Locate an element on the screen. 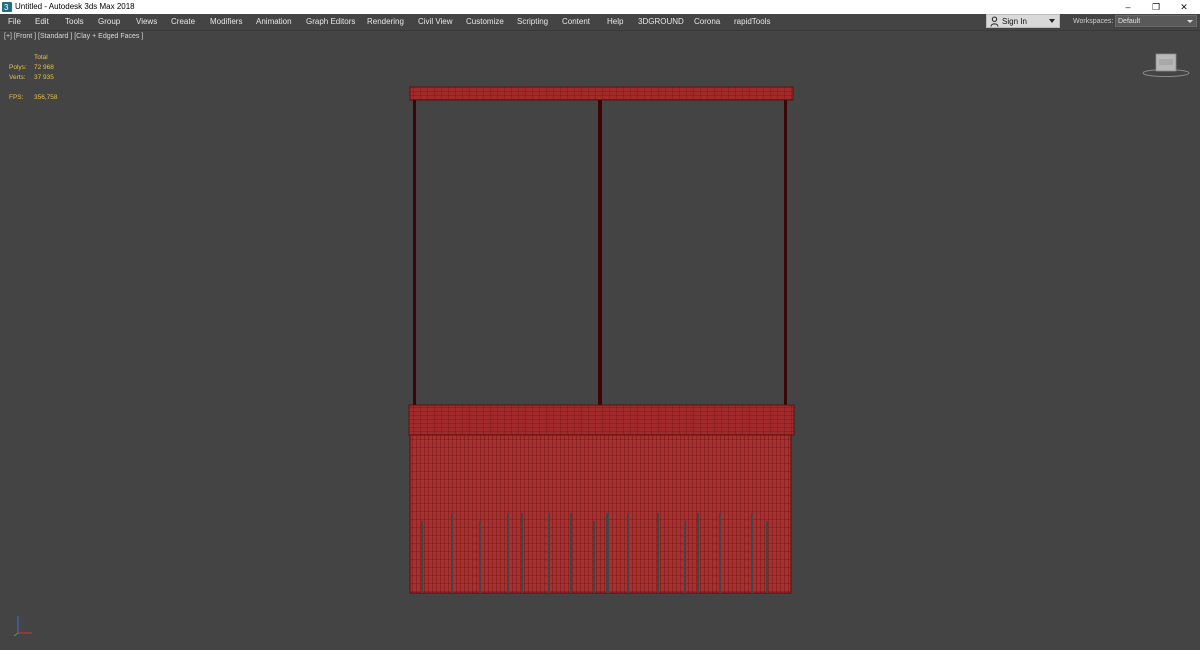 The image size is (1200, 650). menu-views: Views is located at coordinates (146, 22).